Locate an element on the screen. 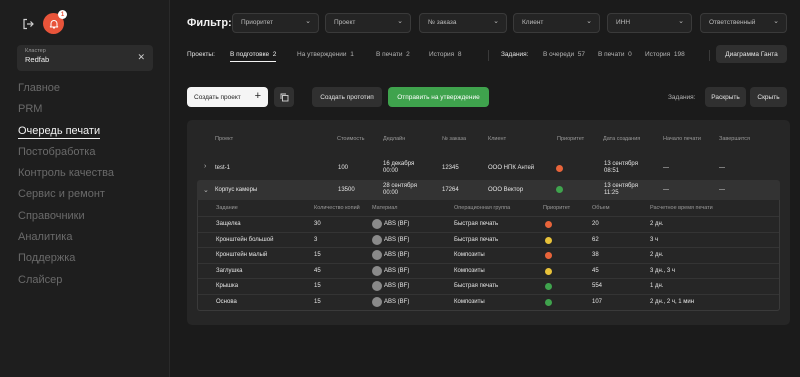 Image resolution: width=800 pixels, height=377 pixels. nav-item-support: Поддержка is located at coordinates (66, 260).